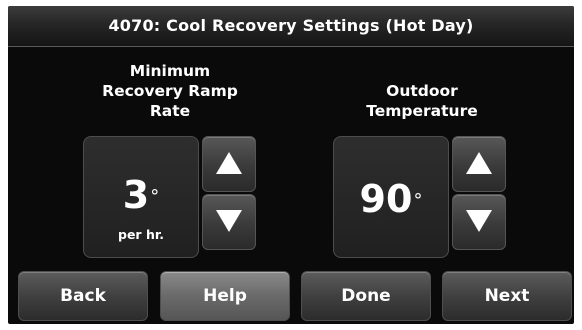 Image resolution: width=582 pixels, height=330 pixels. I want to click on next-button: Next, so click(507, 296).